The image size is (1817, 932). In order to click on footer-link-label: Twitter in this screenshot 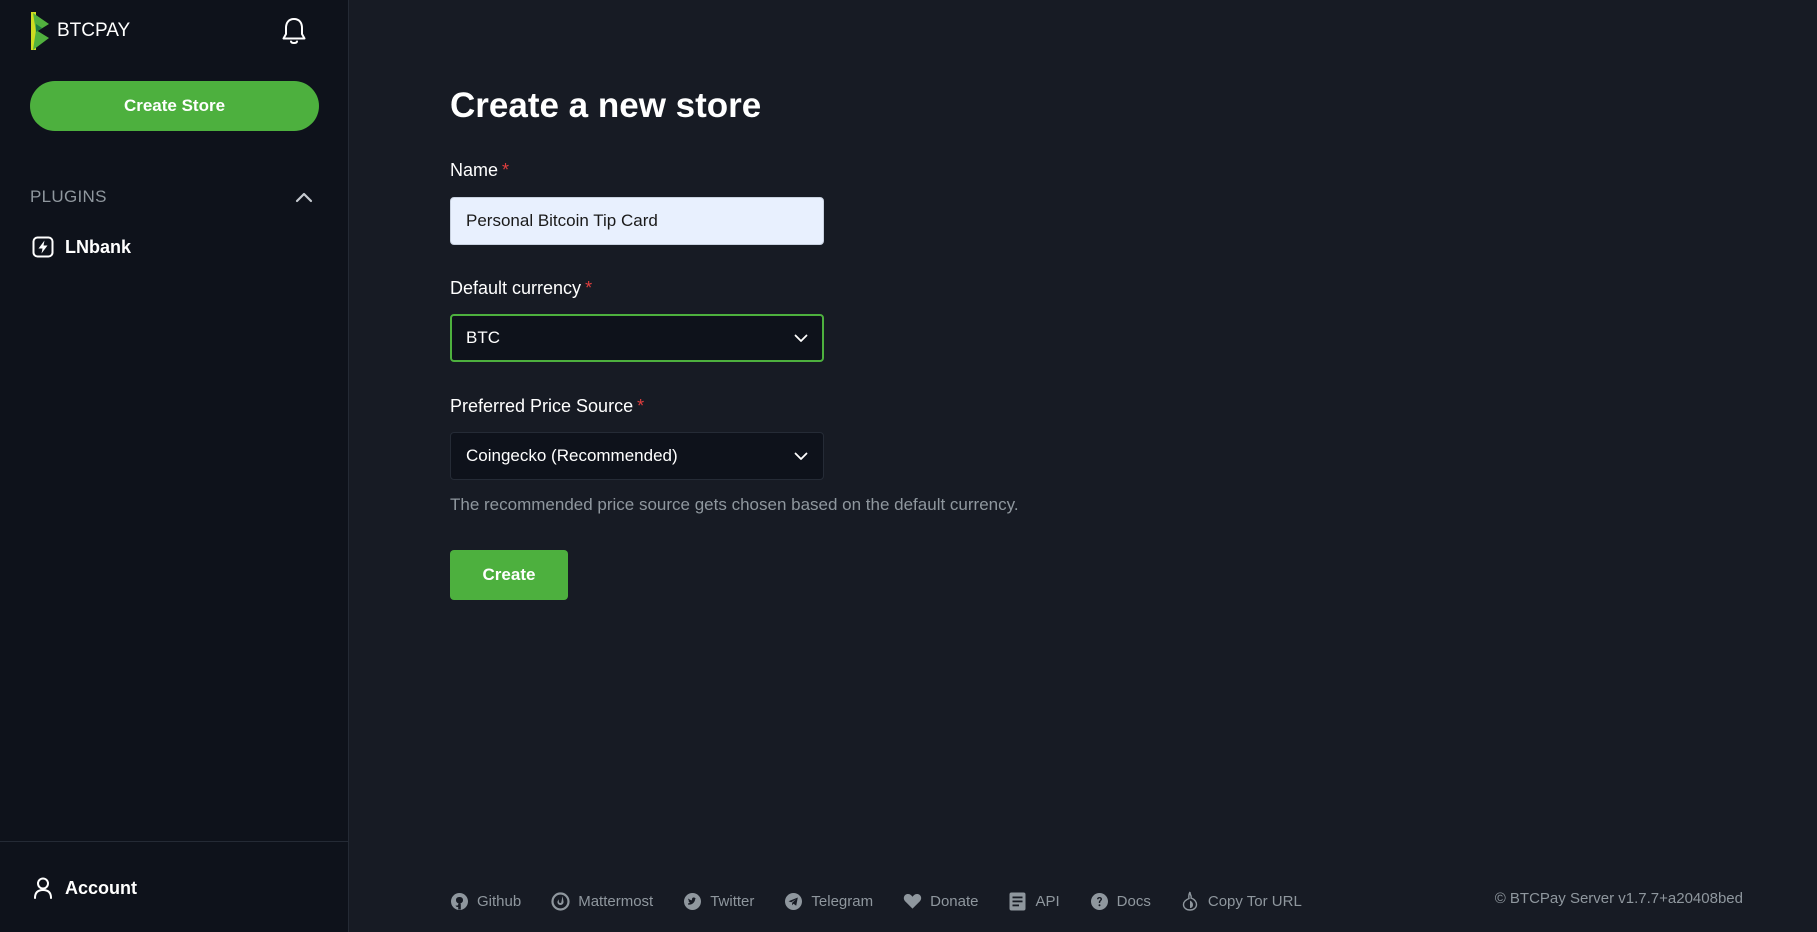, I will do `click(732, 901)`.